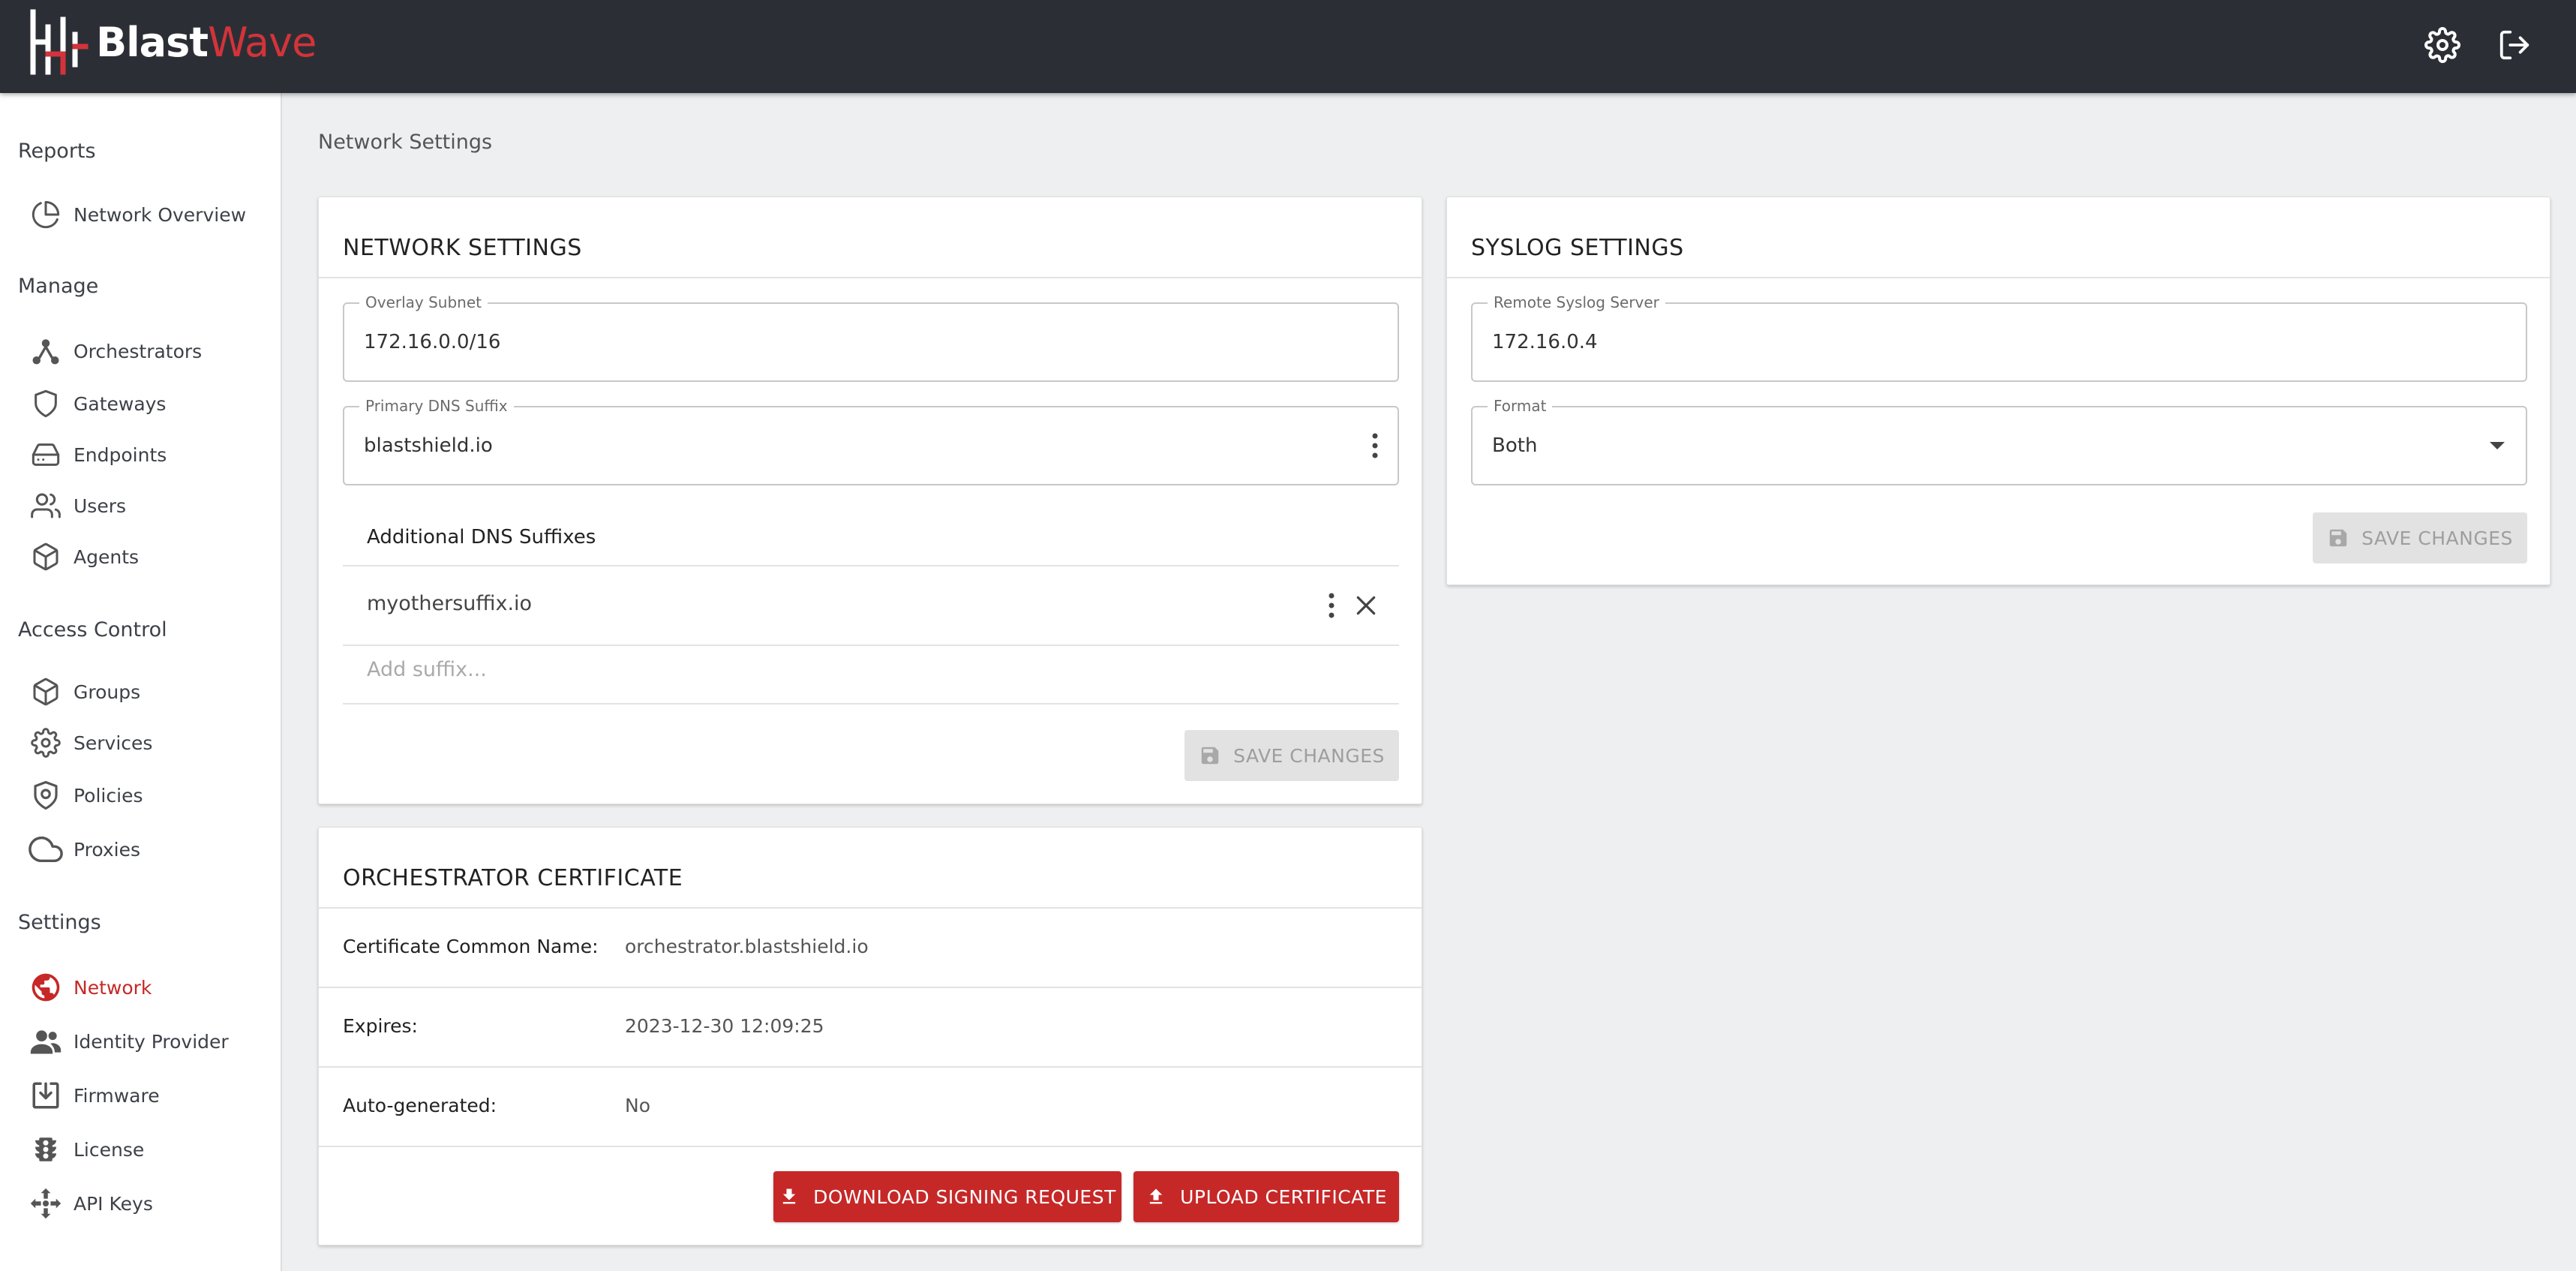 The image size is (2576, 1271). I want to click on card-title: SYSLOG SETTINGS, so click(1577, 248).